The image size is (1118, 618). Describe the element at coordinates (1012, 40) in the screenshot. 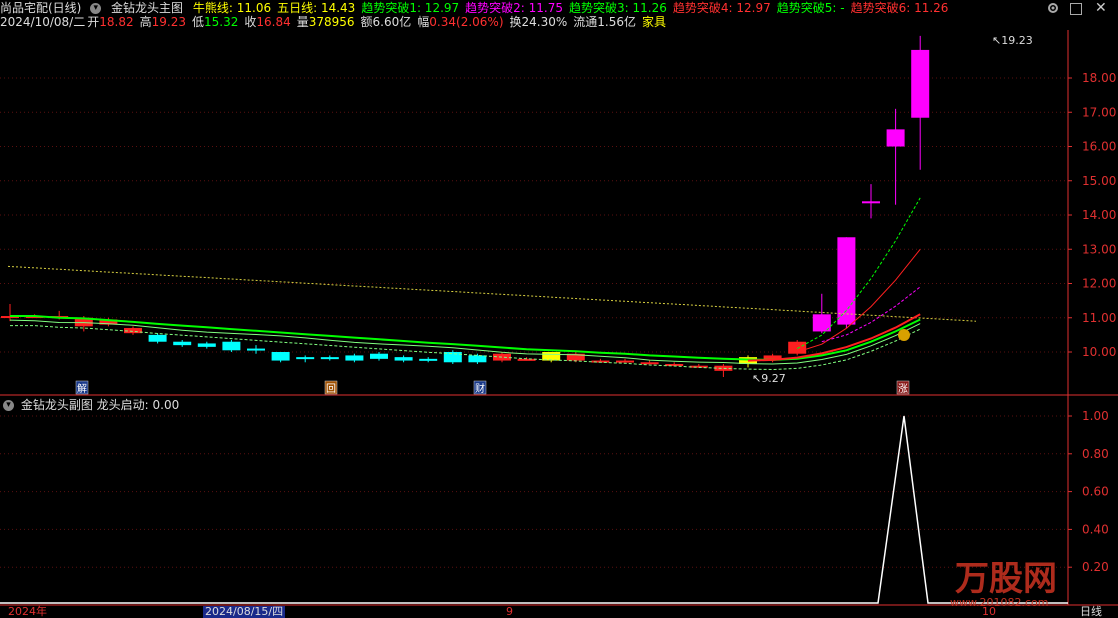

I see `high-price-label: ↖19.23` at that location.